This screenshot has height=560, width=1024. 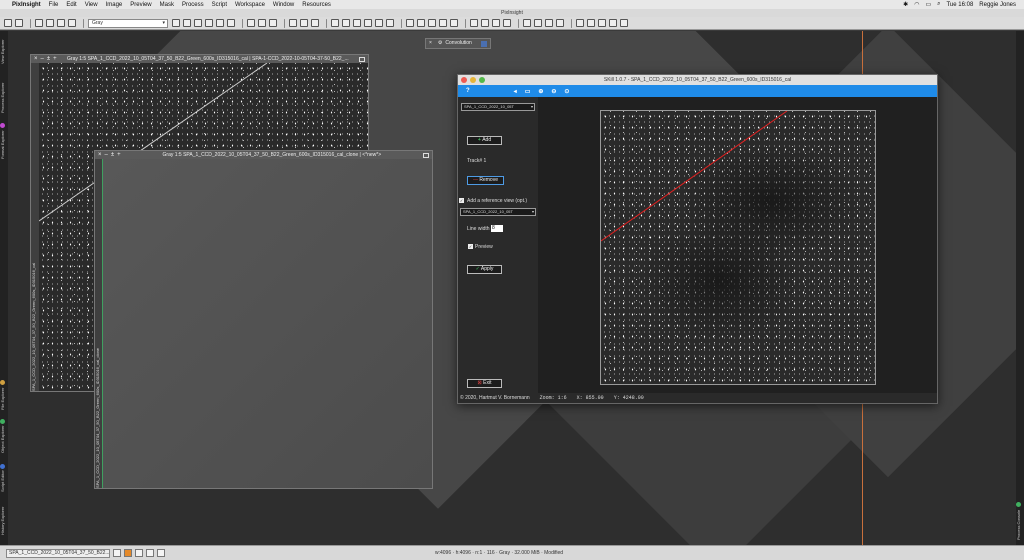 What do you see at coordinates (484, 140) in the screenshot?
I see `add-button: + Add` at bounding box center [484, 140].